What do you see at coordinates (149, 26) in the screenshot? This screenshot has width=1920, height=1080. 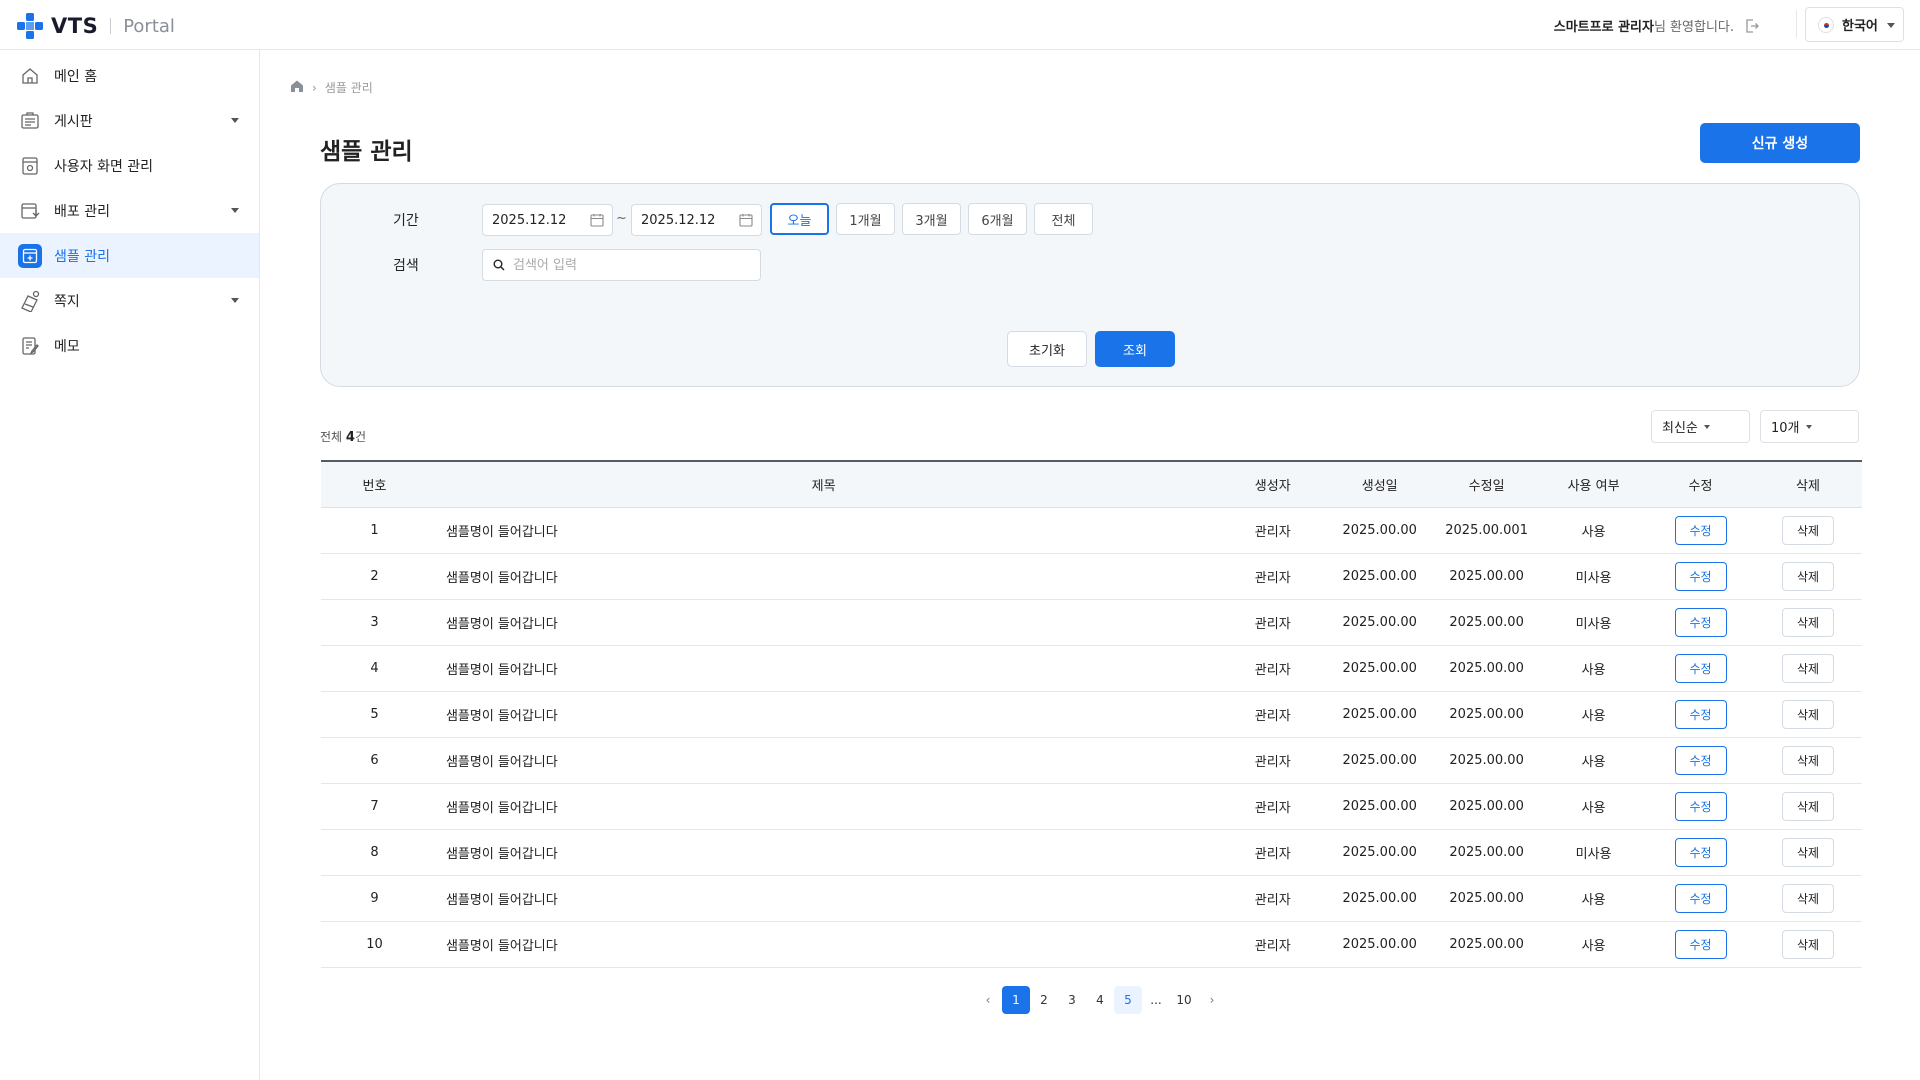 I see `portal-label: Portal` at bounding box center [149, 26].